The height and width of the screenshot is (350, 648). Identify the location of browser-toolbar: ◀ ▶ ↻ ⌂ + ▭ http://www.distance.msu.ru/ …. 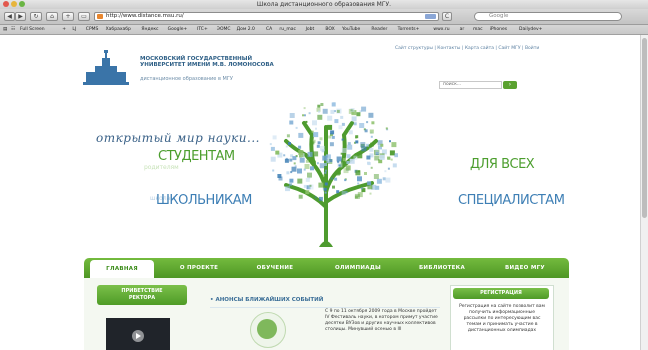
(324, 17).